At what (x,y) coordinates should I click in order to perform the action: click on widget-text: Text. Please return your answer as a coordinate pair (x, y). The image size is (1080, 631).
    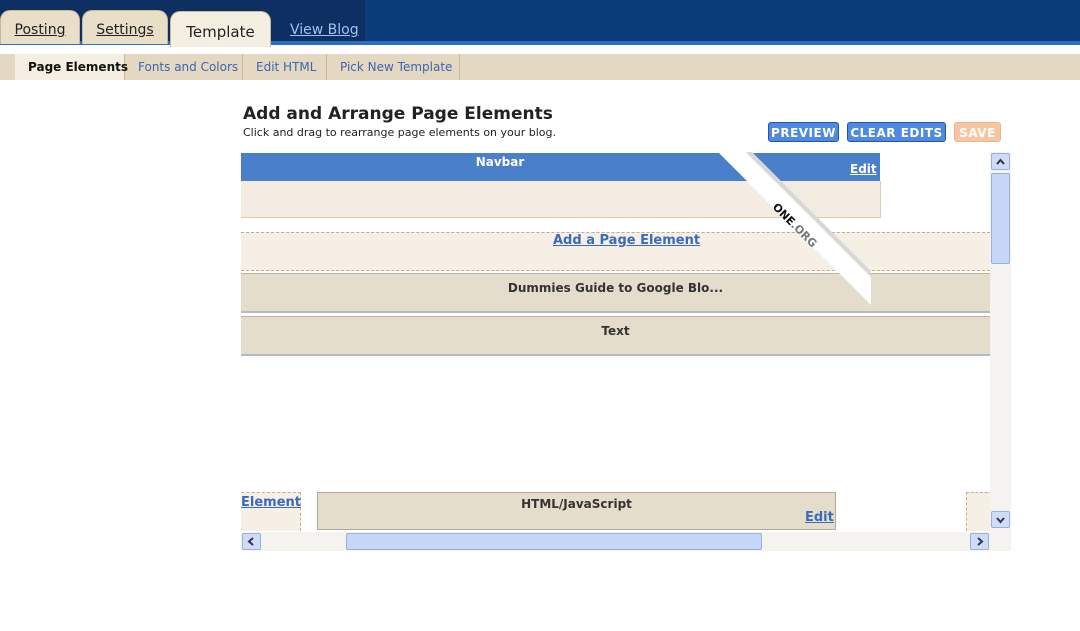
    Looking at the image, I should click on (615, 336).